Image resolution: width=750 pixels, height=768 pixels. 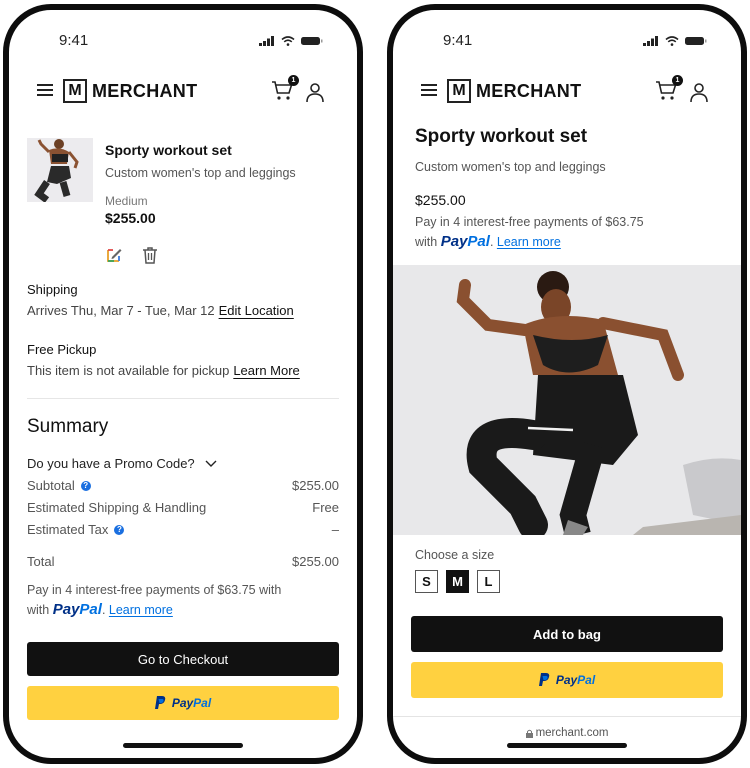 What do you see at coordinates (183, 529) in the screenshot?
I see `summary-row-tax: Estimated Tax? –` at bounding box center [183, 529].